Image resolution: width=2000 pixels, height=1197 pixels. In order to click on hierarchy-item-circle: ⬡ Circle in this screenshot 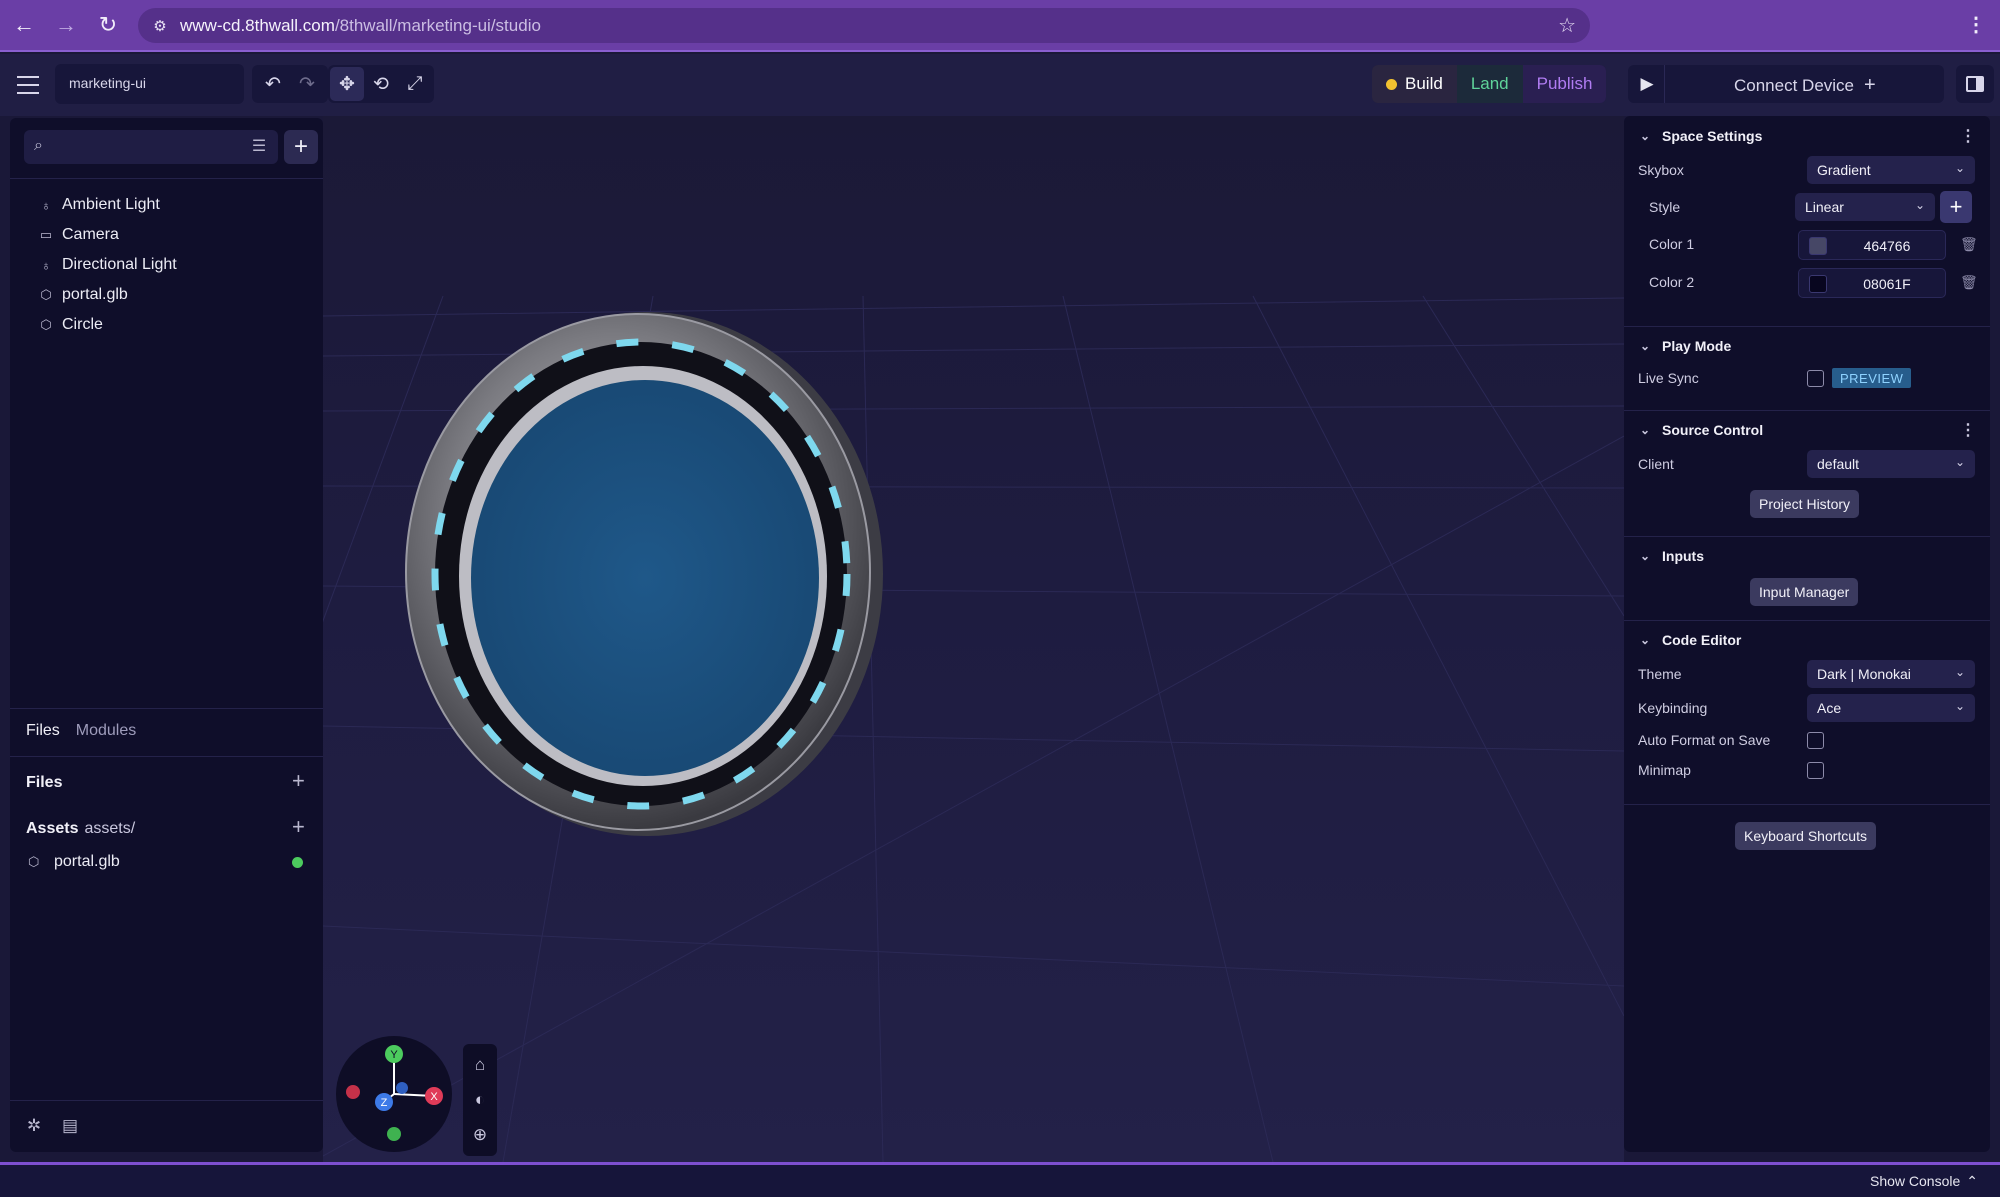, I will do `click(107, 325)`.